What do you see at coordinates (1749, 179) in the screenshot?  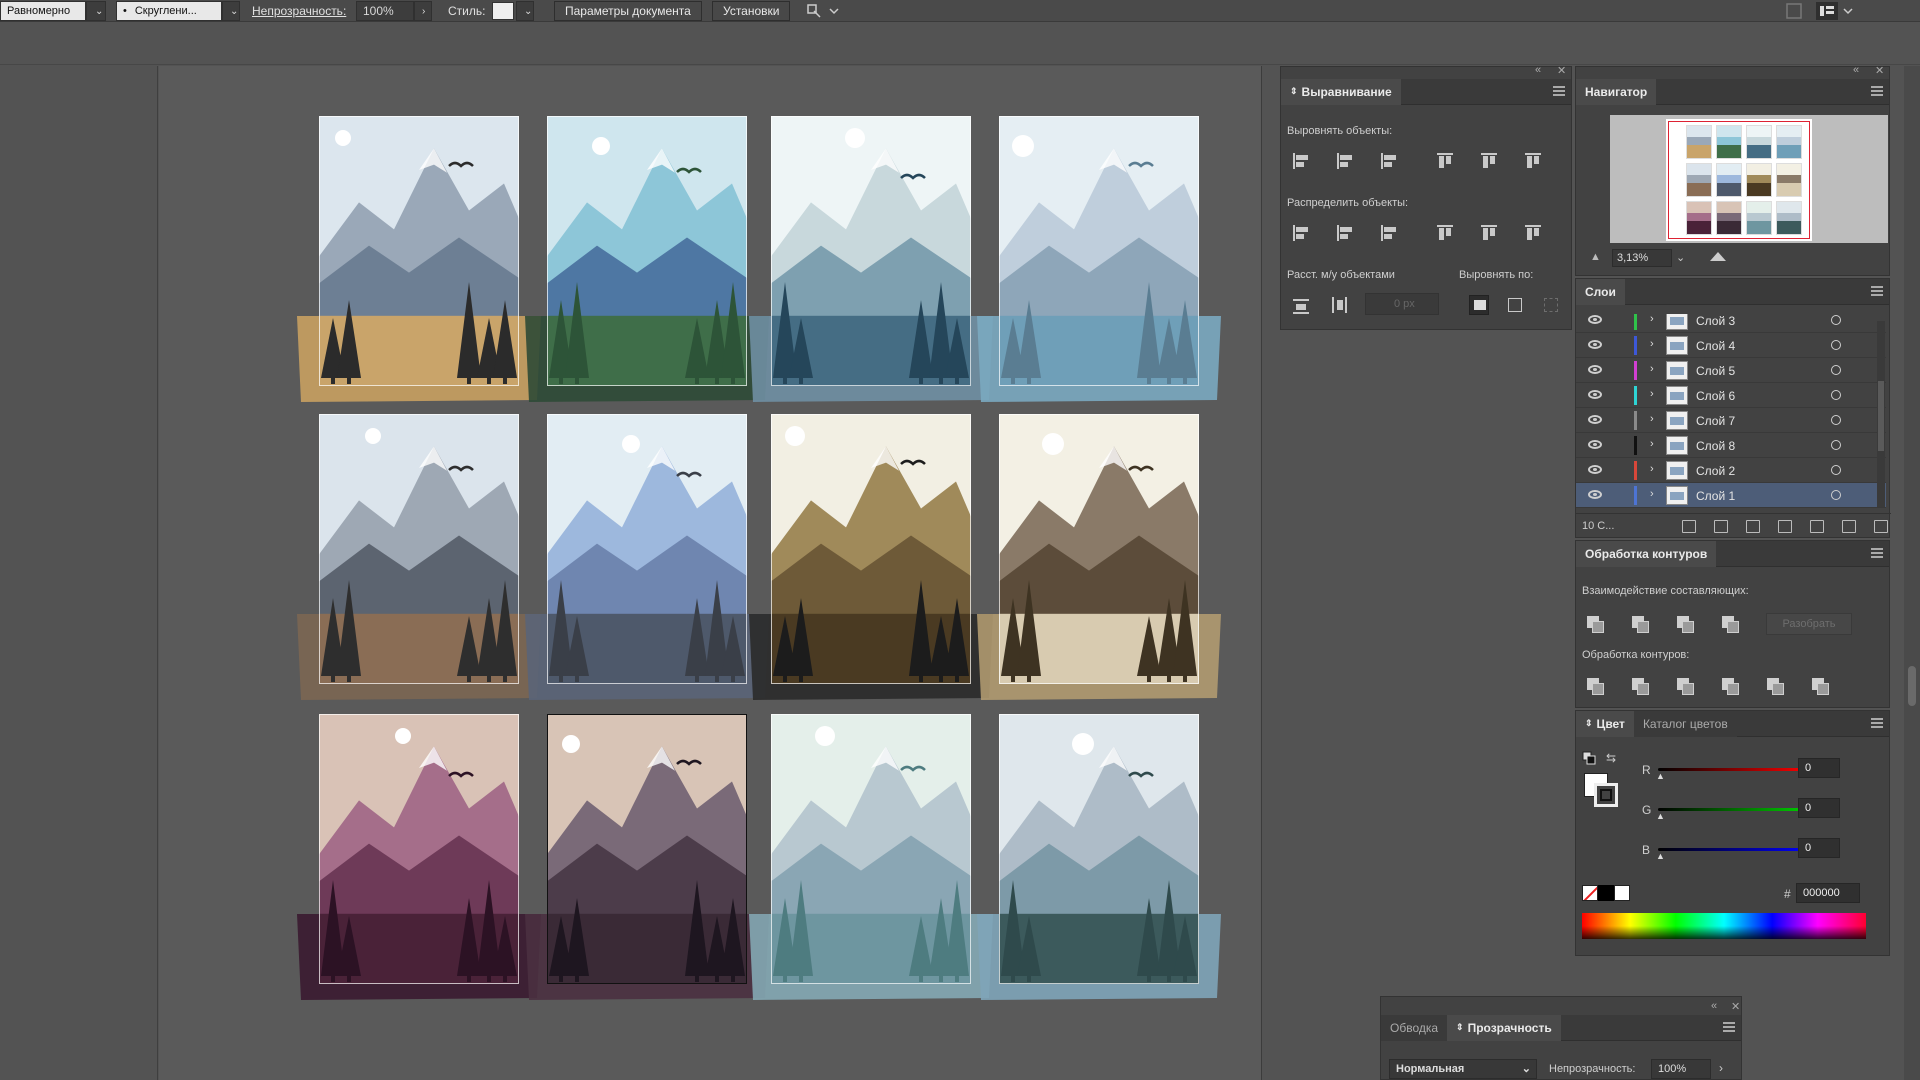 I see `navigator-preview` at bounding box center [1749, 179].